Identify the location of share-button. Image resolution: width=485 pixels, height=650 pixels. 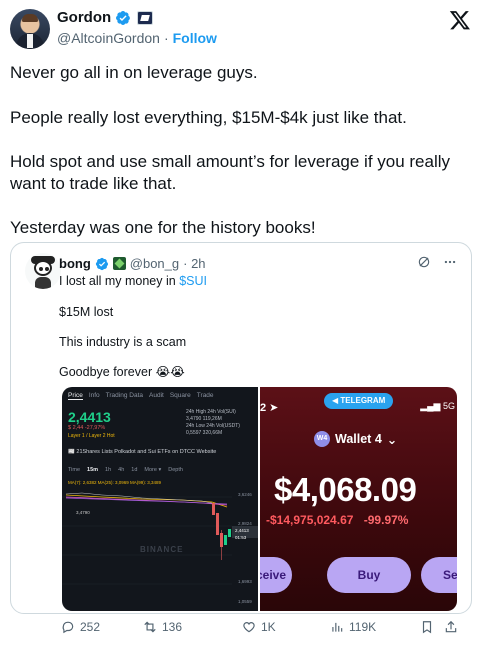
(451, 627).